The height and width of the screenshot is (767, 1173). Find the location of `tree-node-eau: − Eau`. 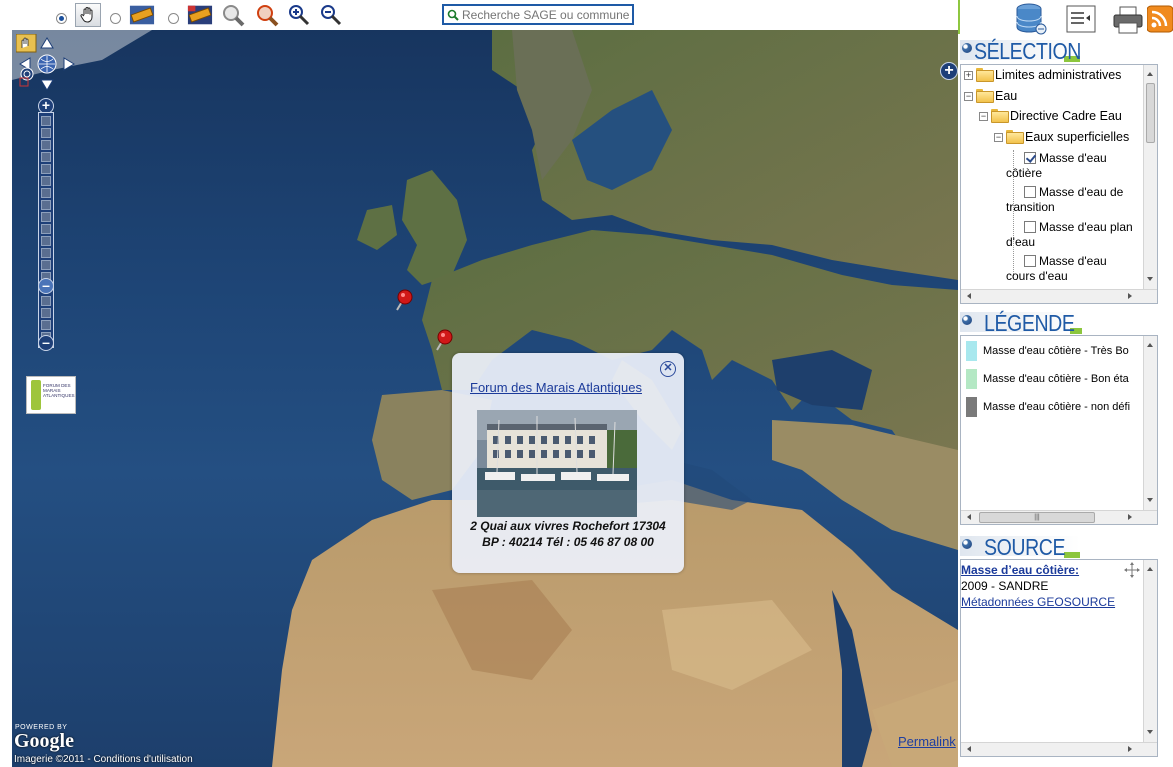

tree-node-eau: − Eau is located at coordinates (990, 96).